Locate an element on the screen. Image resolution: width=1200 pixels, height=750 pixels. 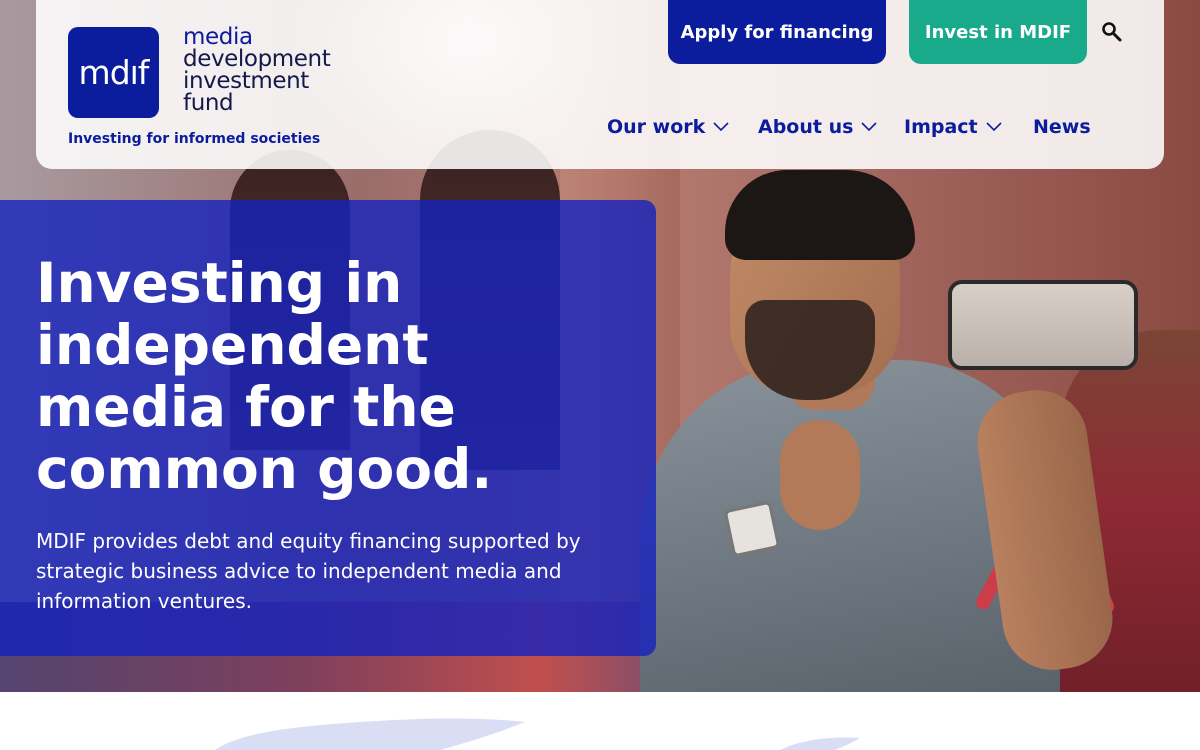
apply-for-financing-button: Apply for financing is located at coordinates (777, 32).